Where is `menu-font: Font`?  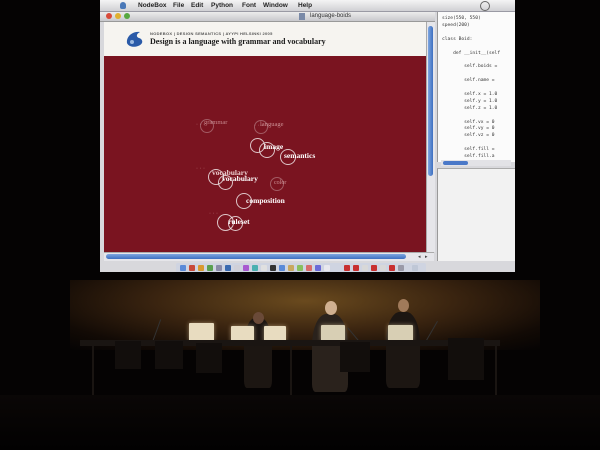
menu-font: Font is located at coordinates (249, 5).